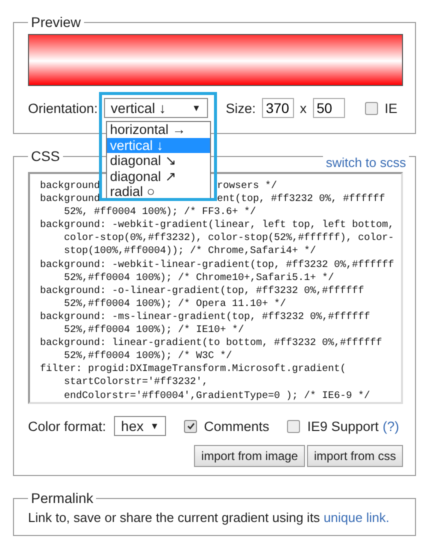 Image resolution: width=431 pixels, height=549 pixels. What do you see at coordinates (154, 330) in the screenshot?
I see `code-line: 52%,#ff0004 100%); /* IE10+ */` at bounding box center [154, 330].